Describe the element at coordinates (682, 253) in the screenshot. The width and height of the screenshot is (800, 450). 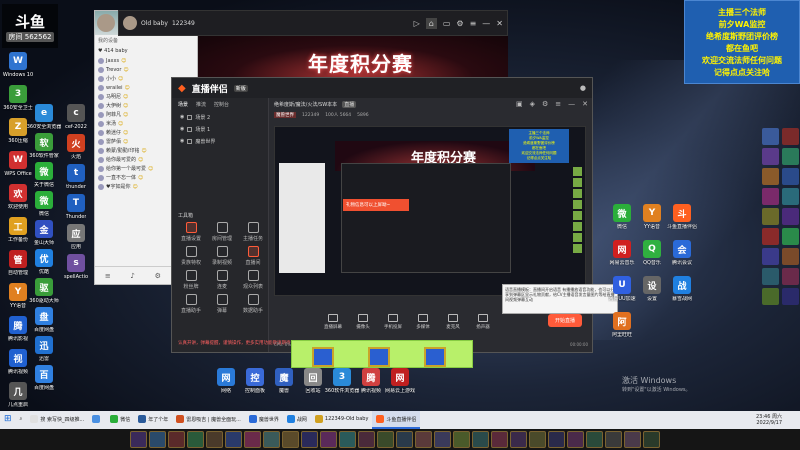
I see `desktop-shortcut: 会腾讯会议` at that location.